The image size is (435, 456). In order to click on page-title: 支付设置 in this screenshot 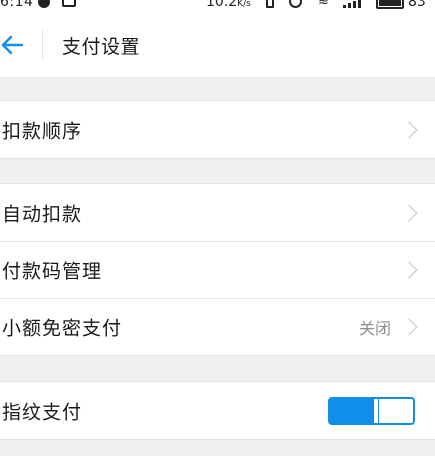, I will do `click(101, 47)`.